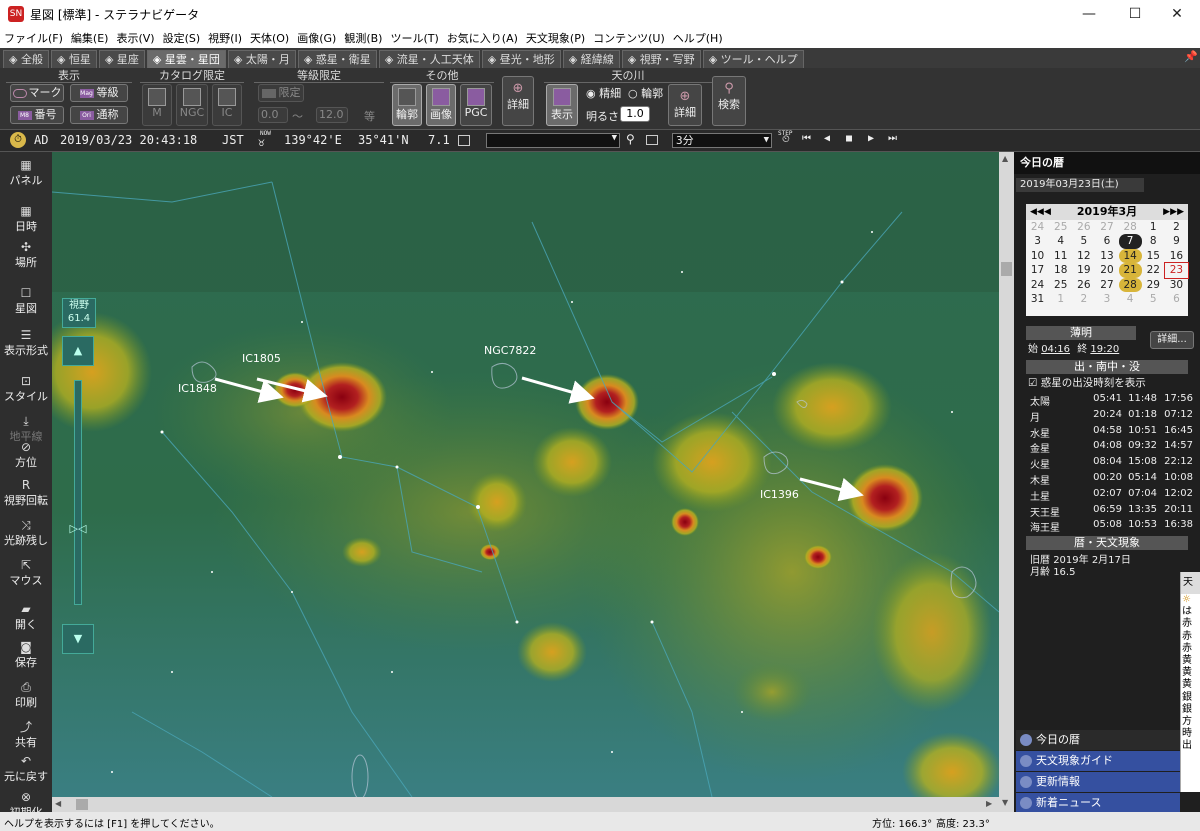 Image resolution: width=1200 pixels, height=831 pixels. I want to click on calendar-day: 29, so click(1153, 285).